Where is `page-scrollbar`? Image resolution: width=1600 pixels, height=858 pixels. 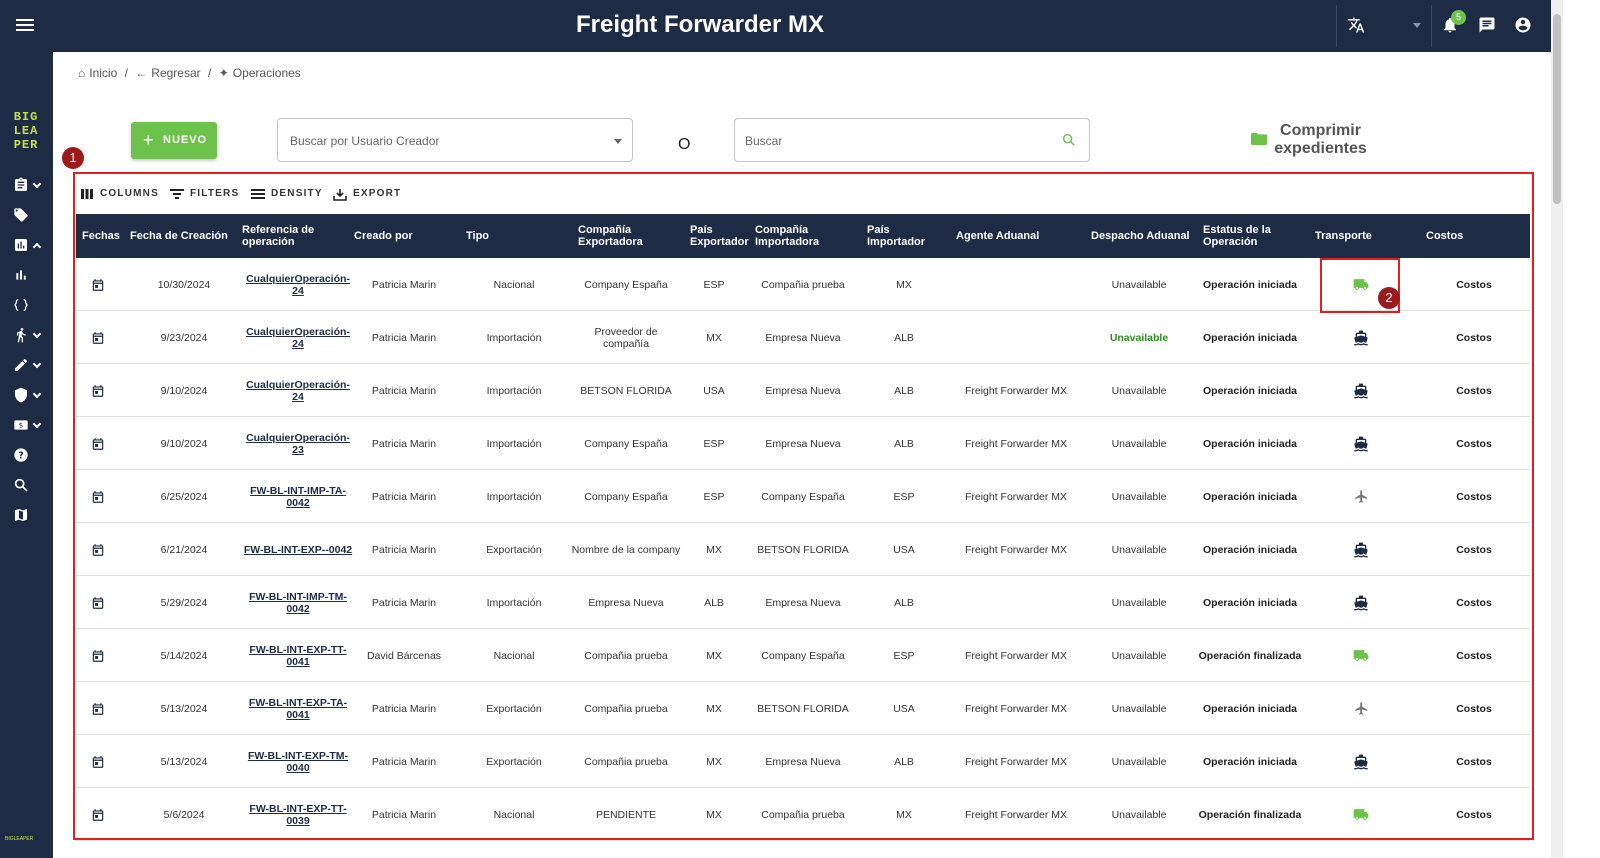 page-scrollbar is located at coordinates (1557, 429).